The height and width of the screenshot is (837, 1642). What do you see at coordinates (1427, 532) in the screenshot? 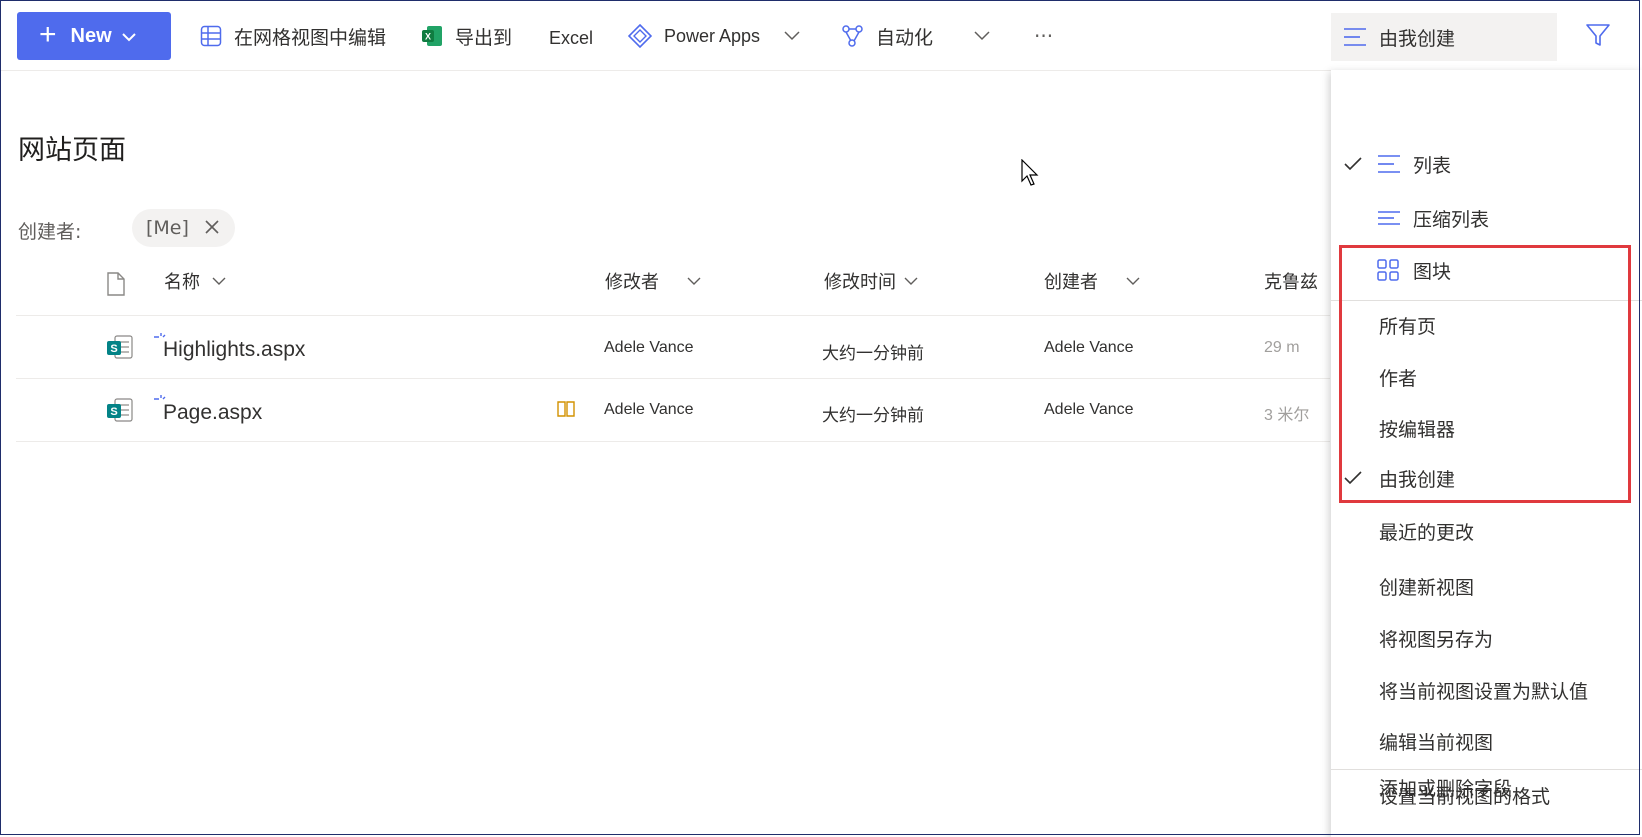
I see `menu-item-label: 最近的更改` at bounding box center [1427, 532].